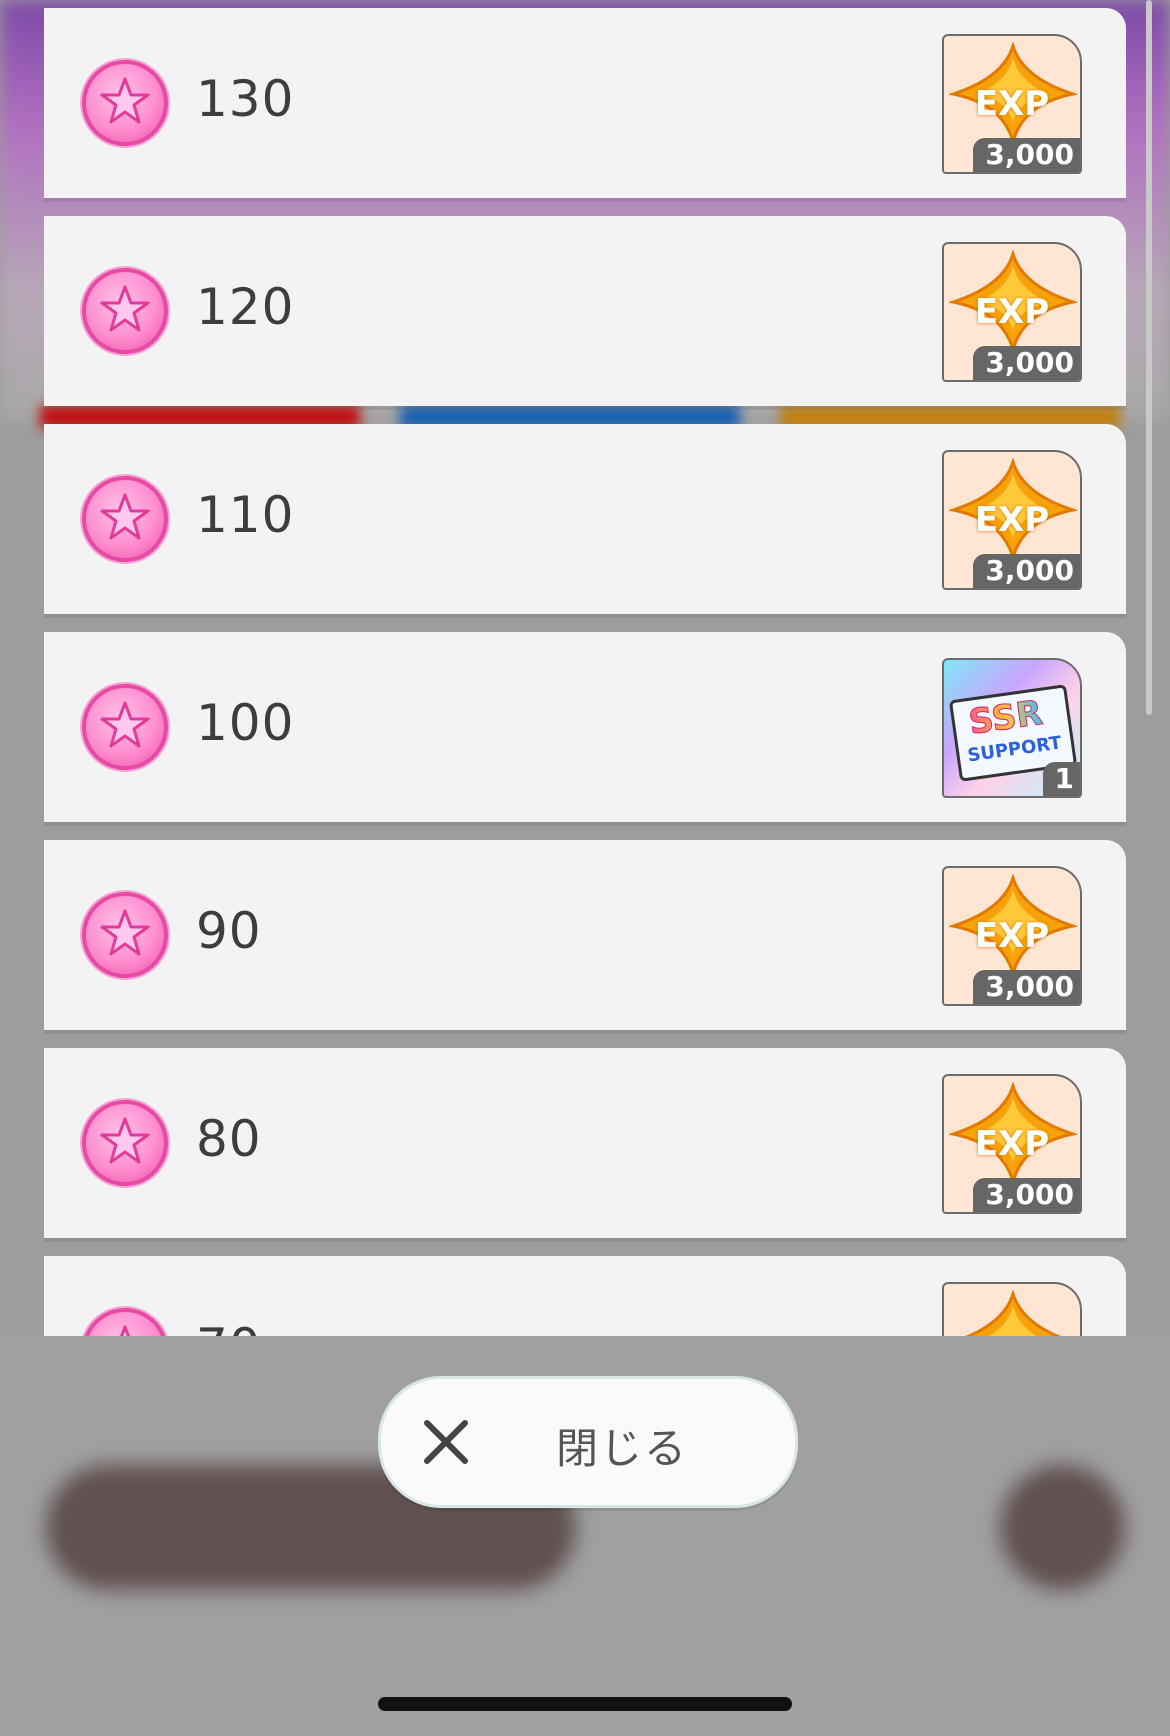 The height and width of the screenshot is (1736, 1170). I want to click on reward-threshold-value: 110, so click(245, 515).